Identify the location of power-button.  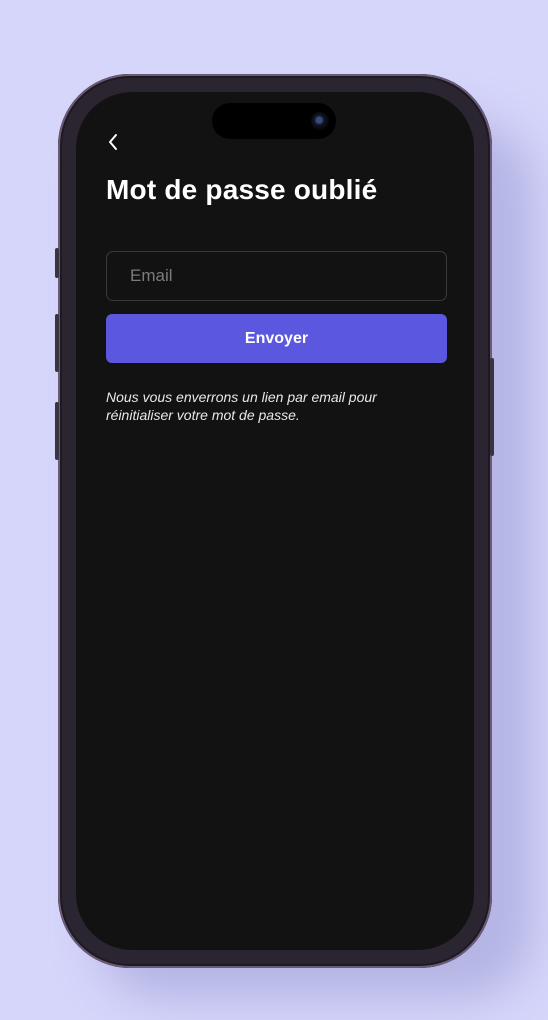
(492, 407).